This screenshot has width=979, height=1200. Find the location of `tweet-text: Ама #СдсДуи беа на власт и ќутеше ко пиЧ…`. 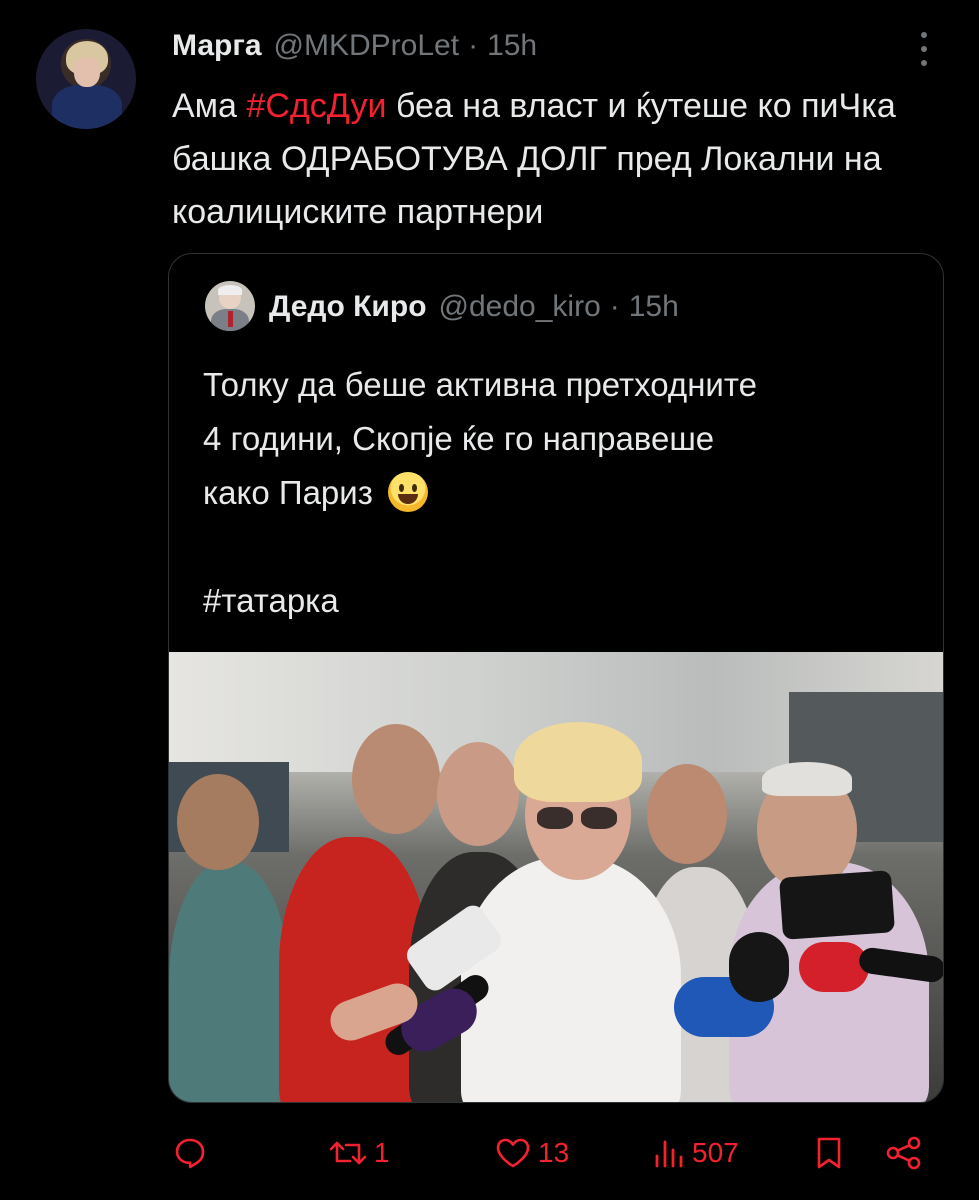

tweet-text: Ама #СдсДуи беа на власт и ќутеше ко пиЧ… is located at coordinates (562, 159).